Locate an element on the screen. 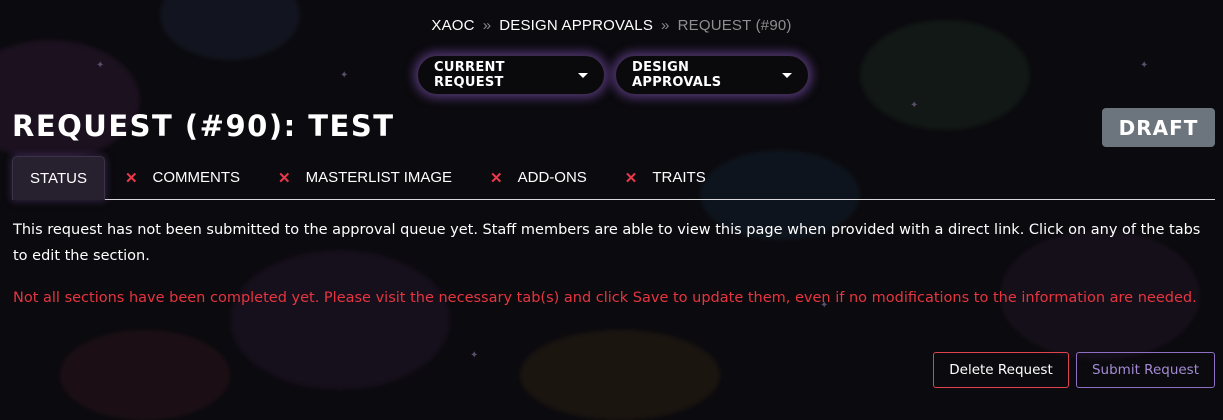 The width and height of the screenshot is (1223, 420). tab-traits: ✕ TRAITS is located at coordinates (665, 177).